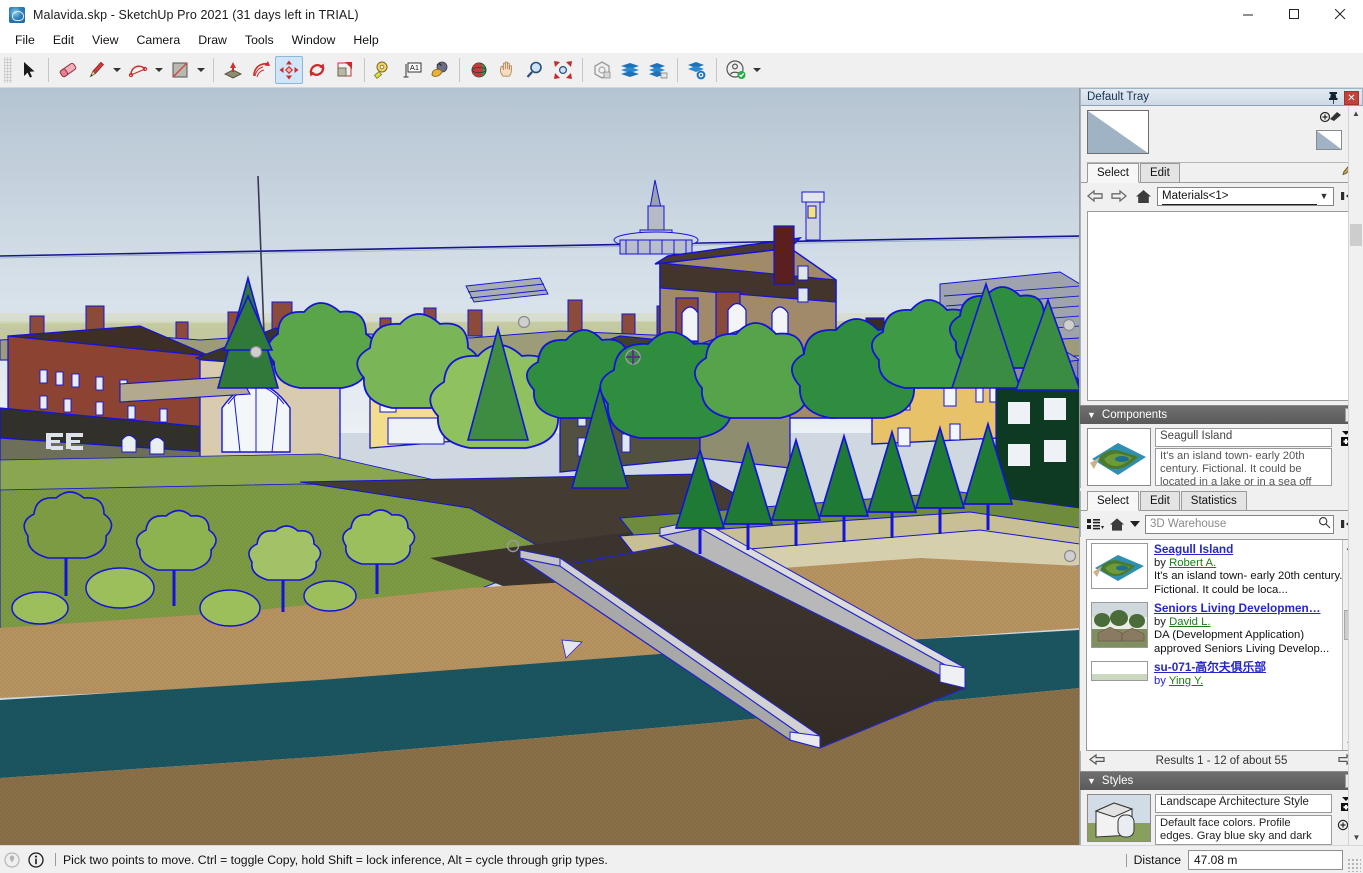  I want to click on styles-panel-header: ▼ Styles ✕, so click(1221, 780).